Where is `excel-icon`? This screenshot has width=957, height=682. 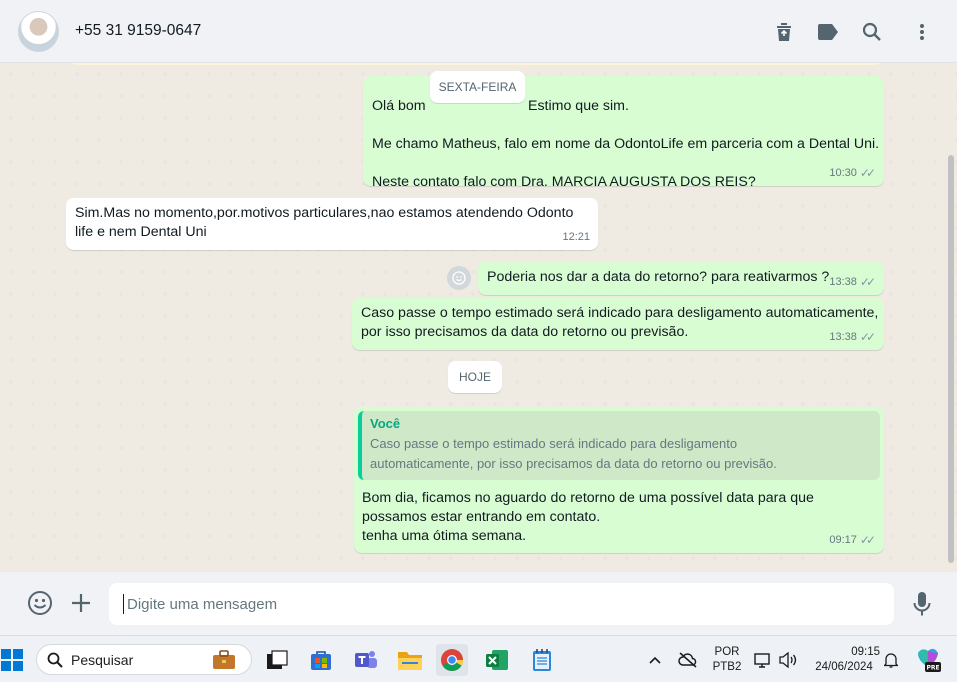
excel-icon is located at coordinates (497, 660).